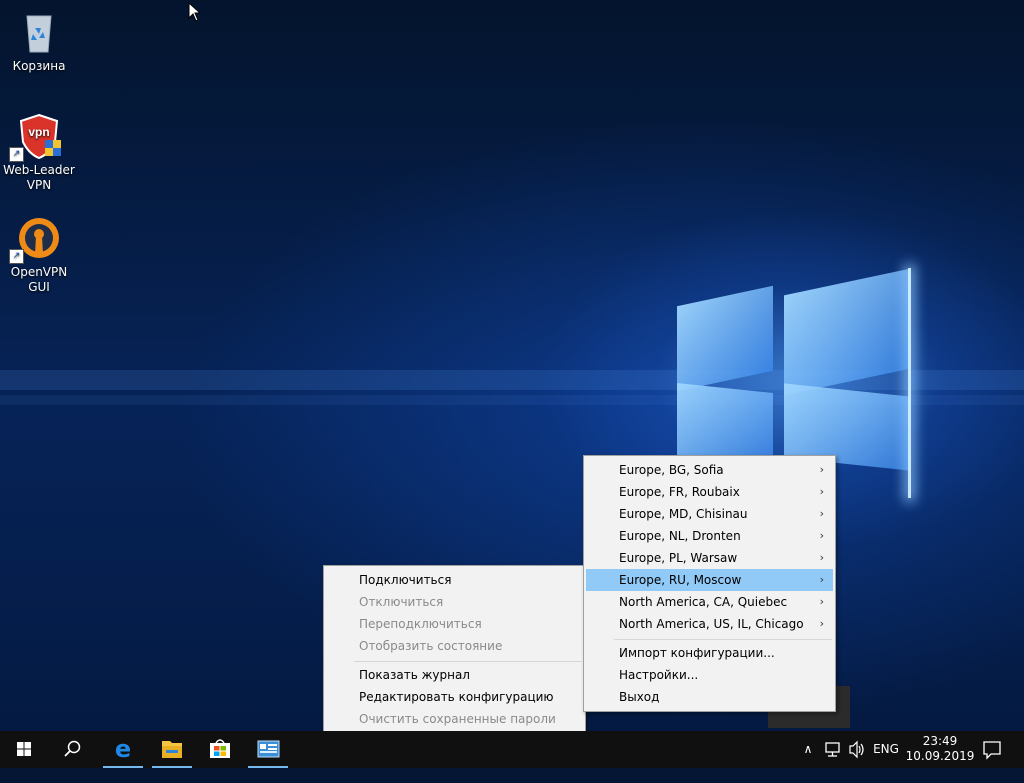 This screenshot has height=783, width=1024. Describe the element at coordinates (431, 646) in the screenshot. I see `menu-item-show-status: Отобразить состояние` at that location.